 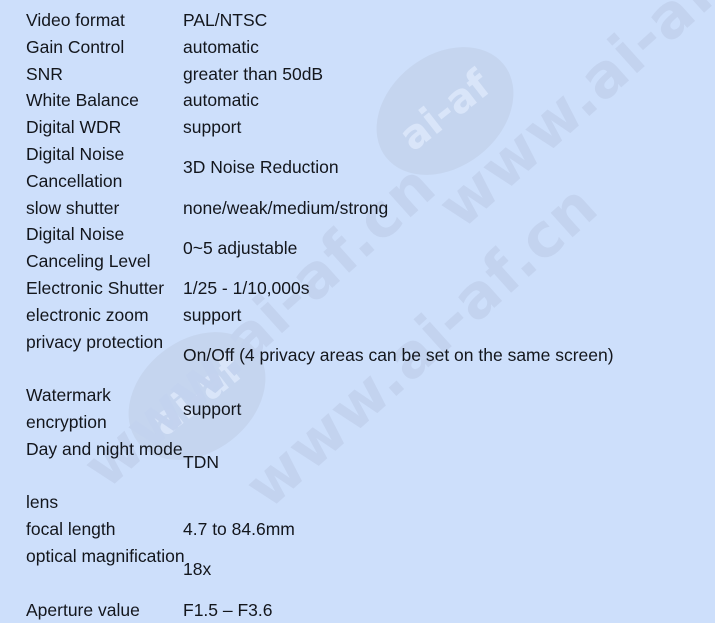 What do you see at coordinates (357, 409) in the screenshot?
I see `spec-row: Watermark encryption support` at bounding box center [357, 409].